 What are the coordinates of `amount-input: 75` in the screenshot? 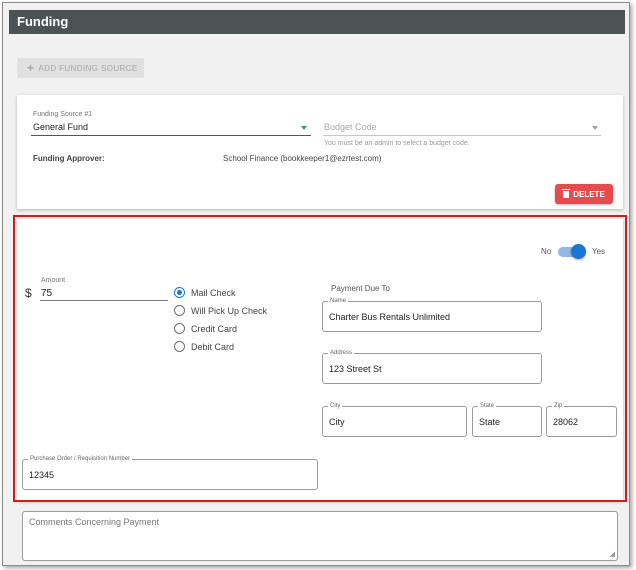 It's located at (46, 293).